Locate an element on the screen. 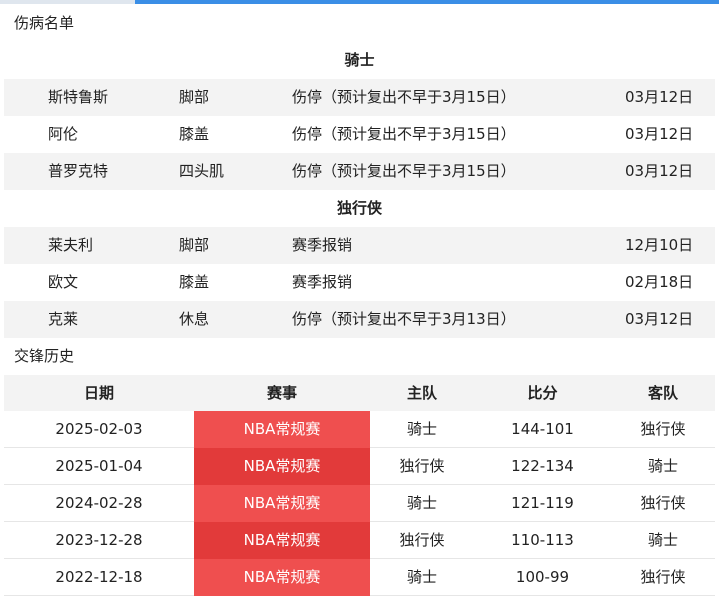 This screenshot has height=599, width=719. injury-row: 斯特鲁斯 脚部 伤停（预计复出不早于3月15日） 03月12日 is located at coordinates (359, 97).